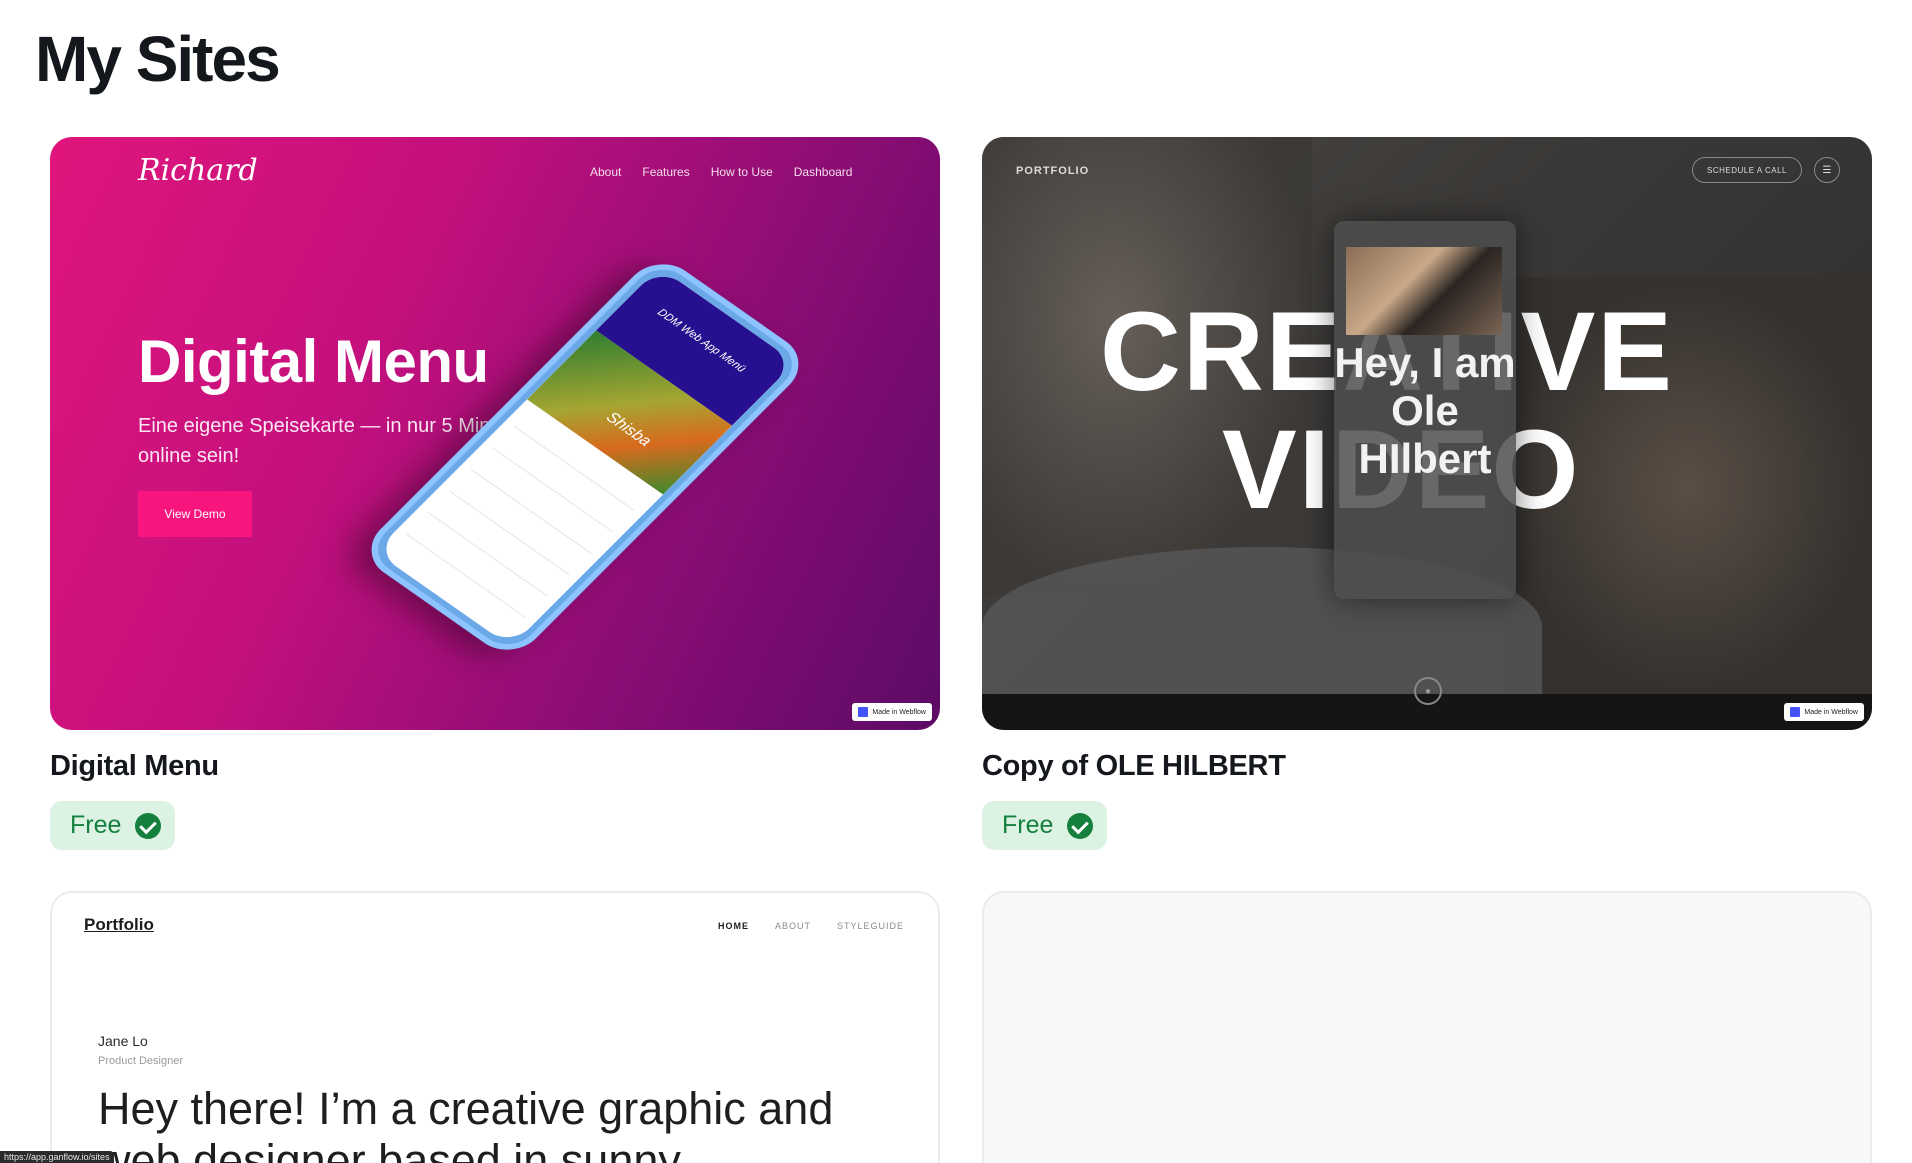 This screenshot has height=1163, width=1912. What do you see at coordinates (313, 361) in the screenshot?
I see `preview-hero-title: Digital Menu` at bounding box center [313, 361].